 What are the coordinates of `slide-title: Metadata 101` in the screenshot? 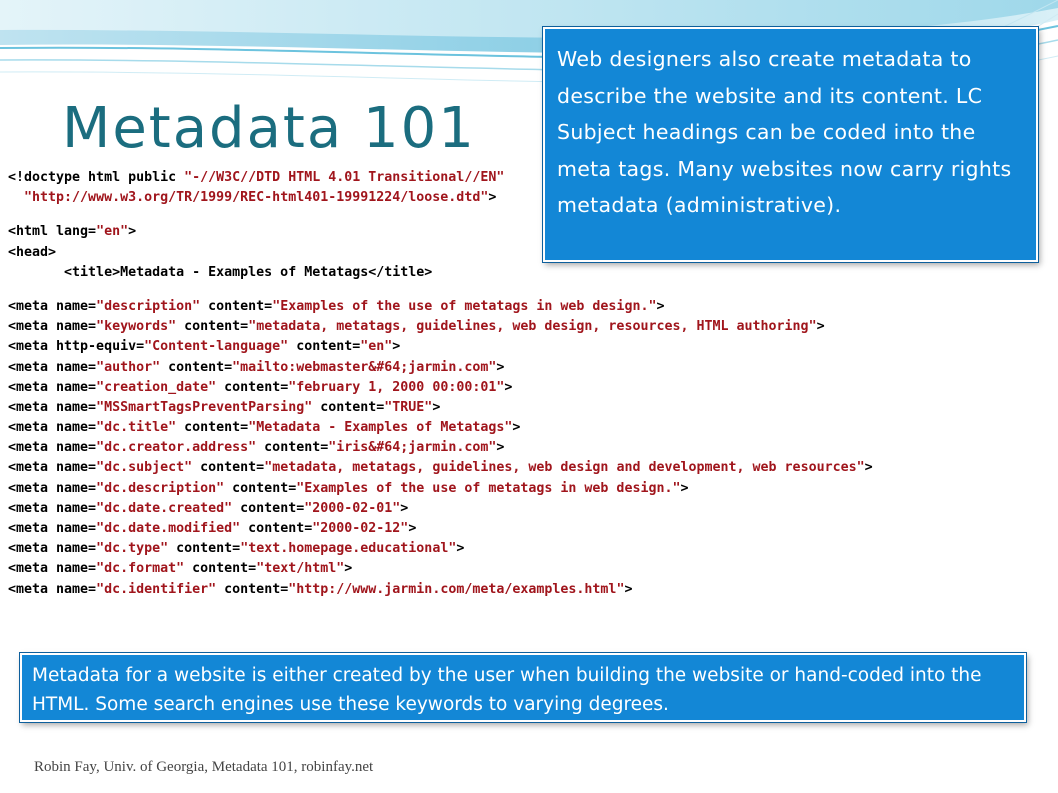 It's located at (269, 128).